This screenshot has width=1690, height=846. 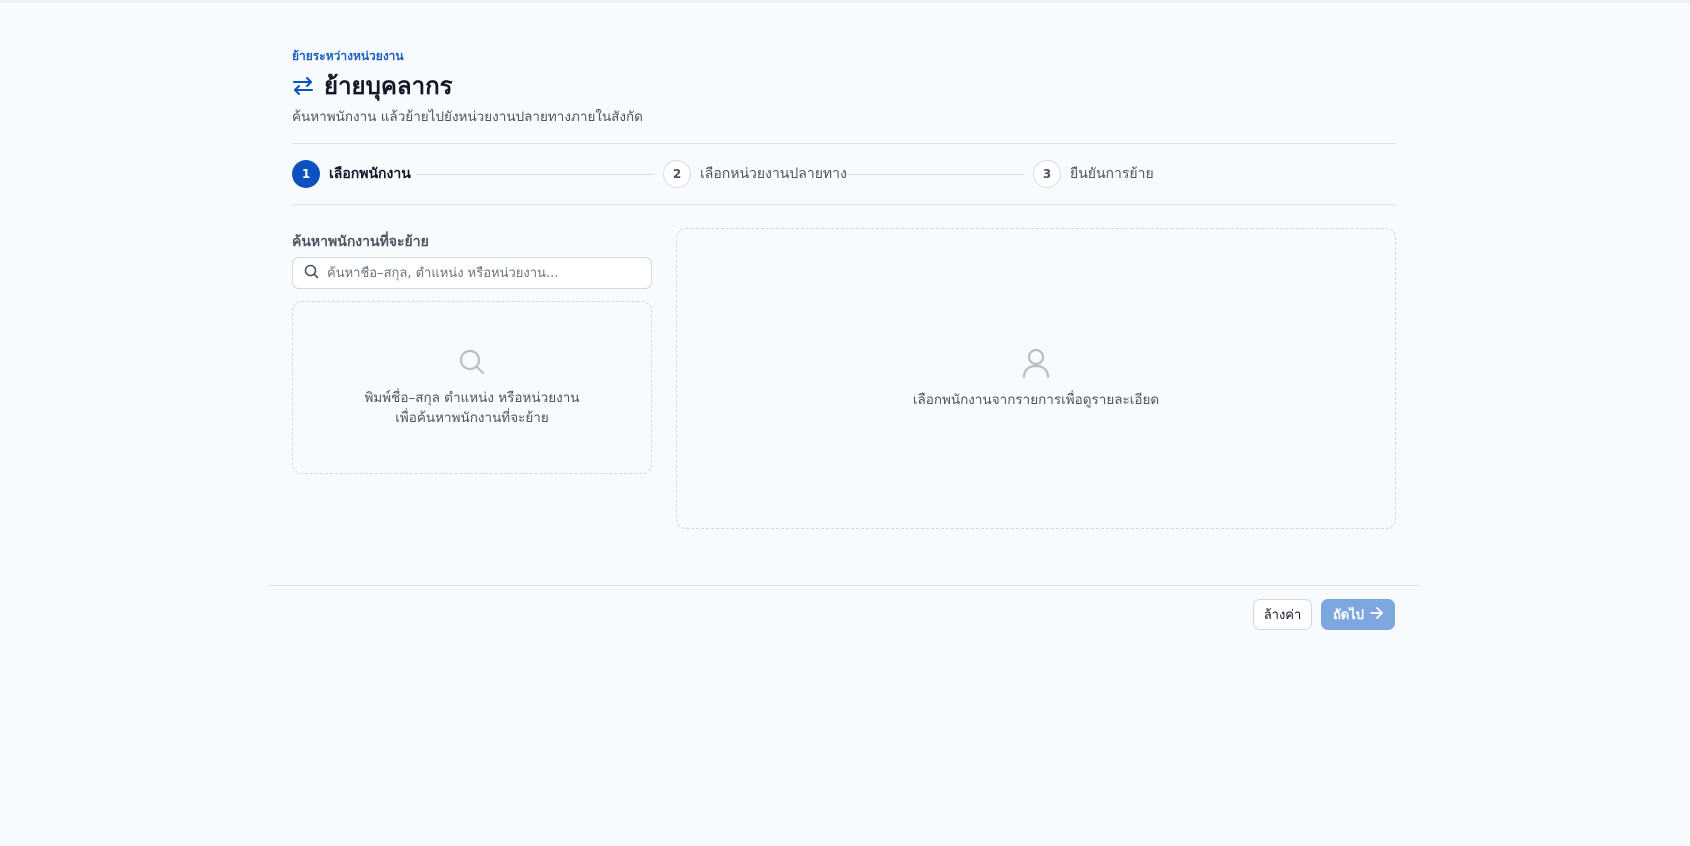 What do you see at coordinates (482, 273) in the screenshot?
I see `search-input` at bounding box center [482, 273].